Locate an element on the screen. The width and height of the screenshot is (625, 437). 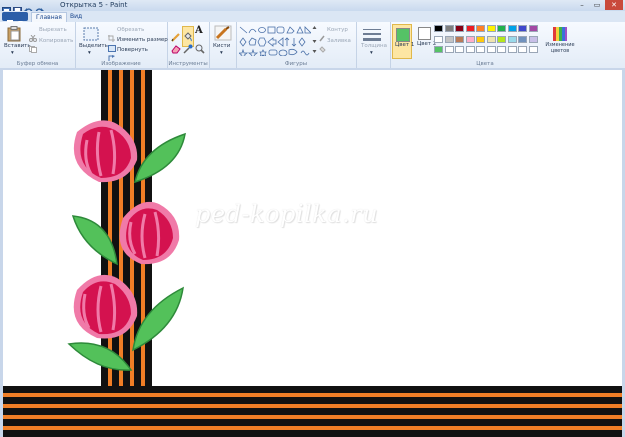
tools-group-label: Инструменты is located at coordinates (188, 64).